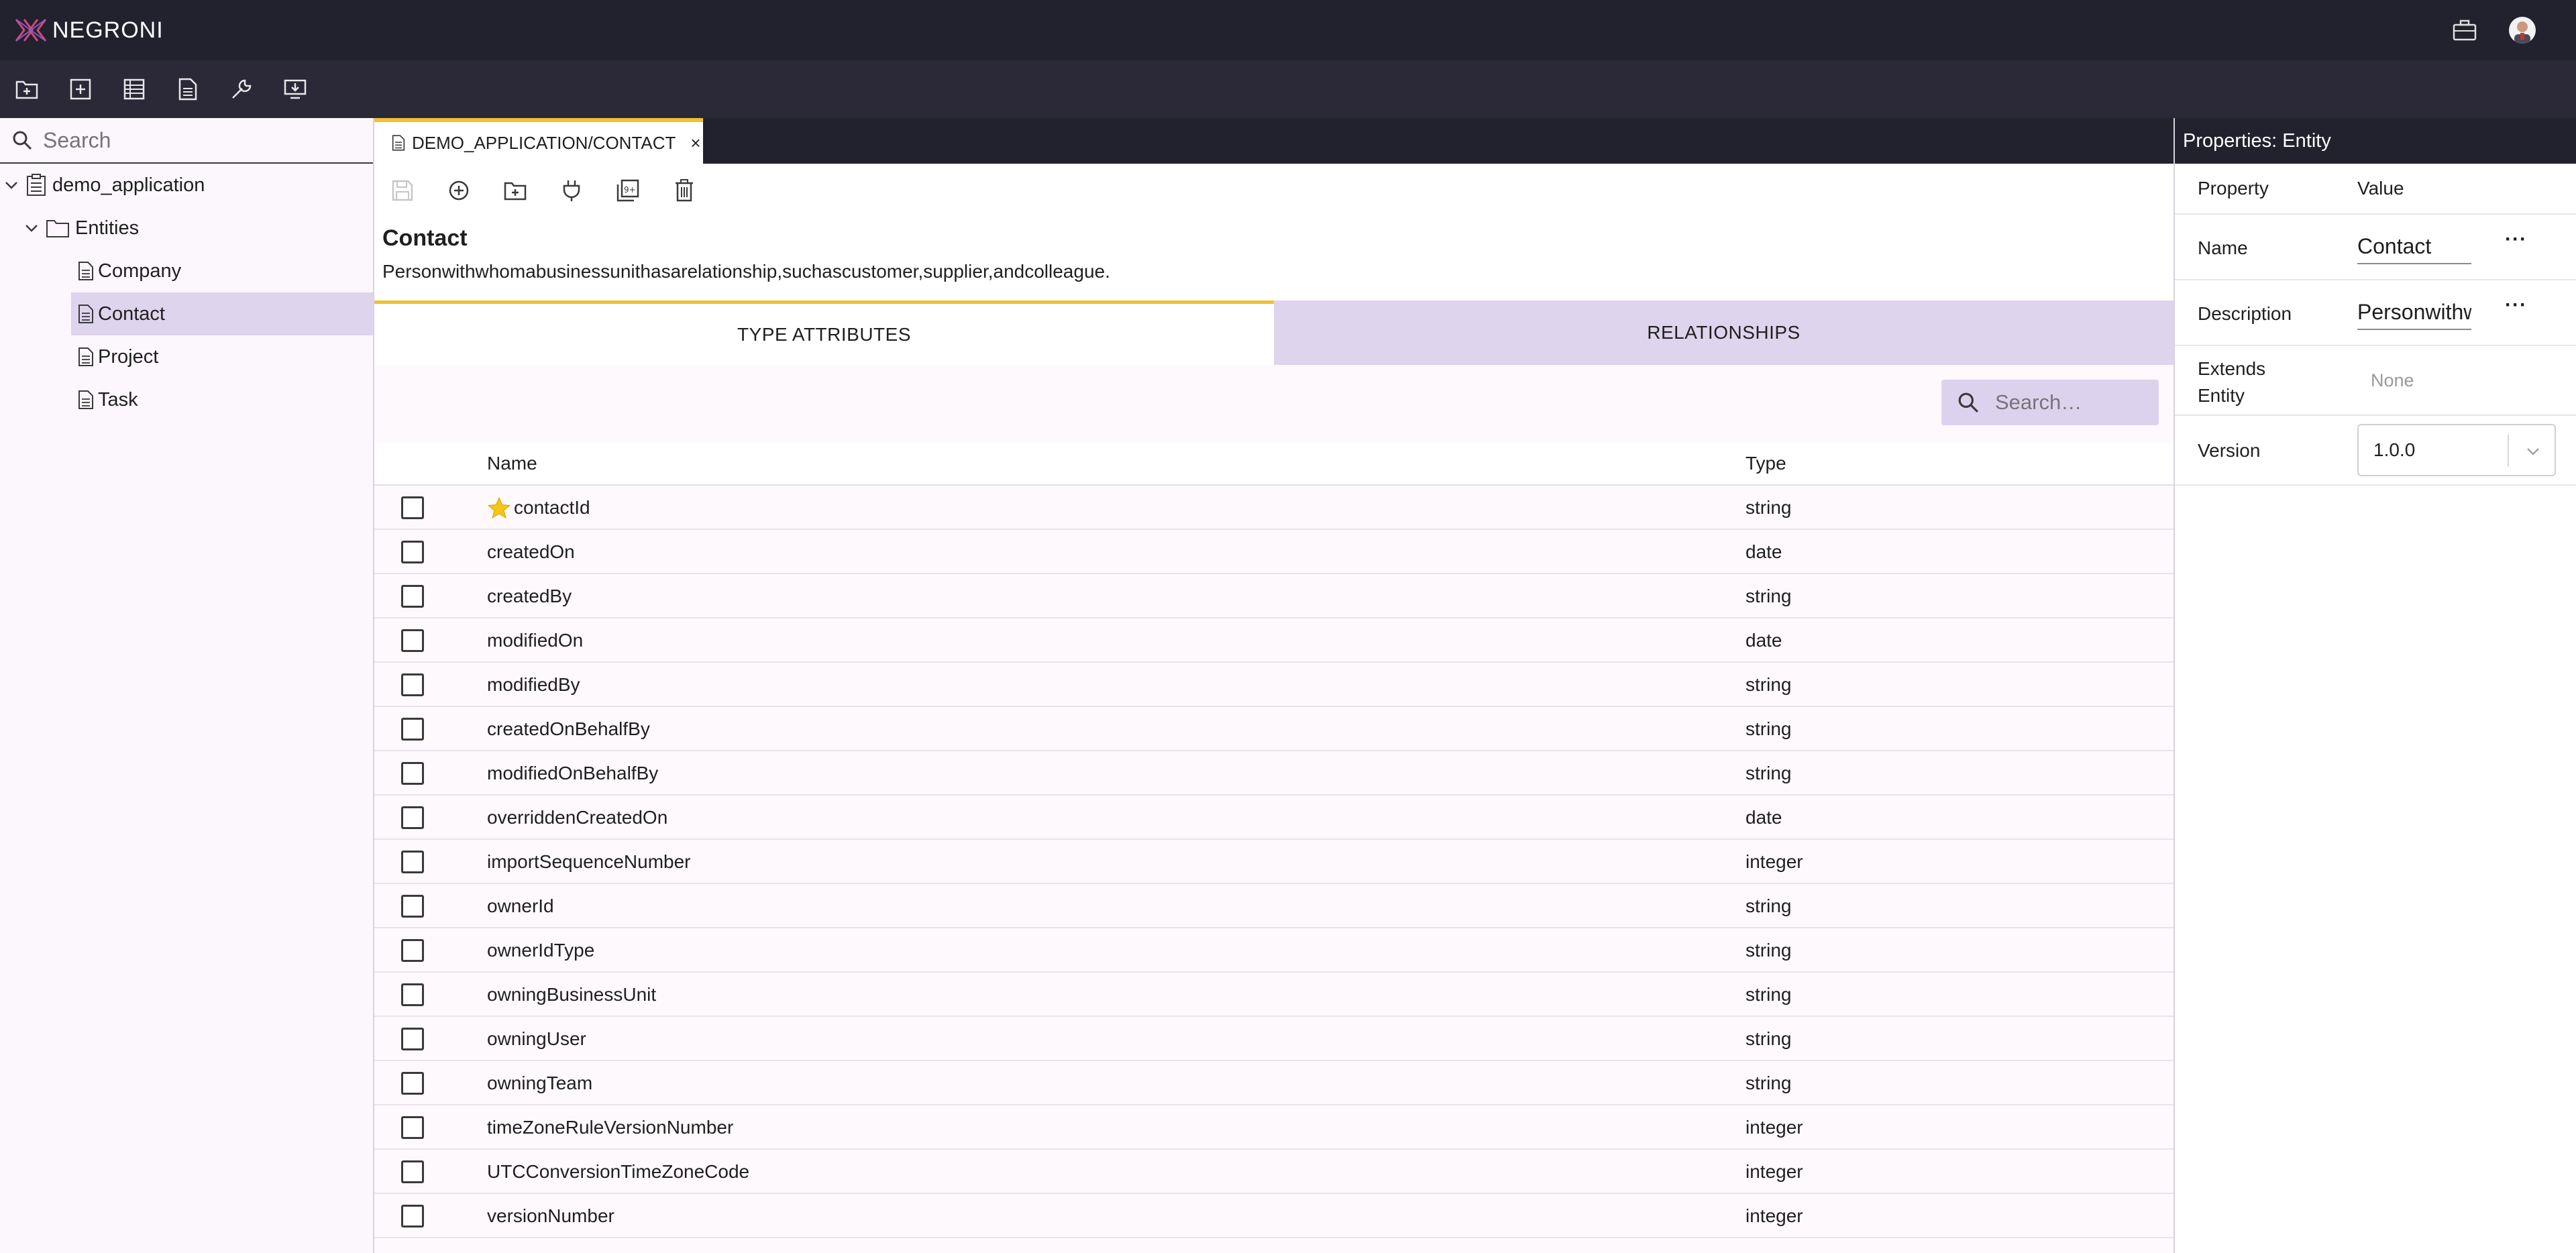 The image size is (2576, 1253). I want to click on tree-item-entities-folder: Entities, so click(186, 228).